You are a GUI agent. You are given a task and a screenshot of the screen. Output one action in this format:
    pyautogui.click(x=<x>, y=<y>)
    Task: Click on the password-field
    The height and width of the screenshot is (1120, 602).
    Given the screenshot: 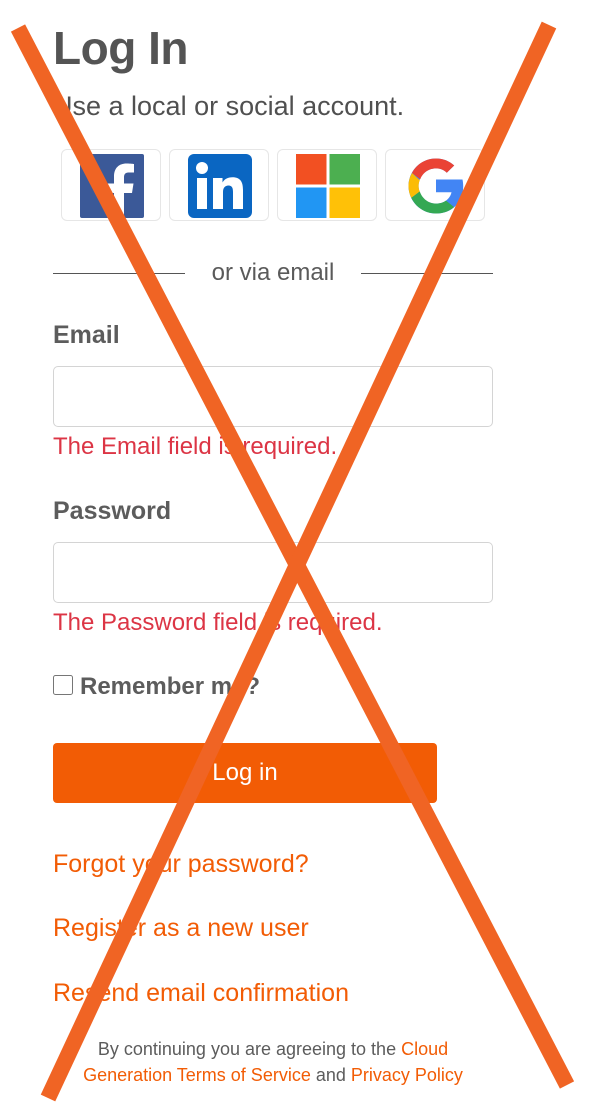 What is the action you would take?
    pyautogui.click(x=273, y=572)
    